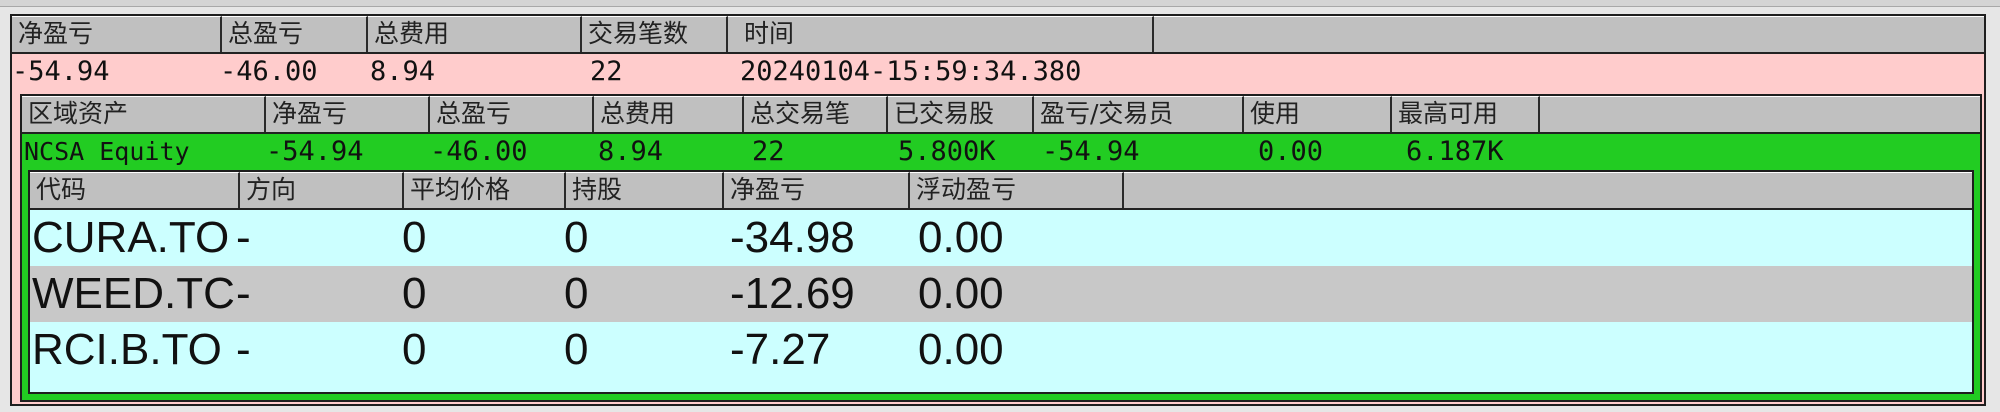  I want to click on position-row: CURA.TO - 0 0 -34.98 0.00, so click(1001, 238).